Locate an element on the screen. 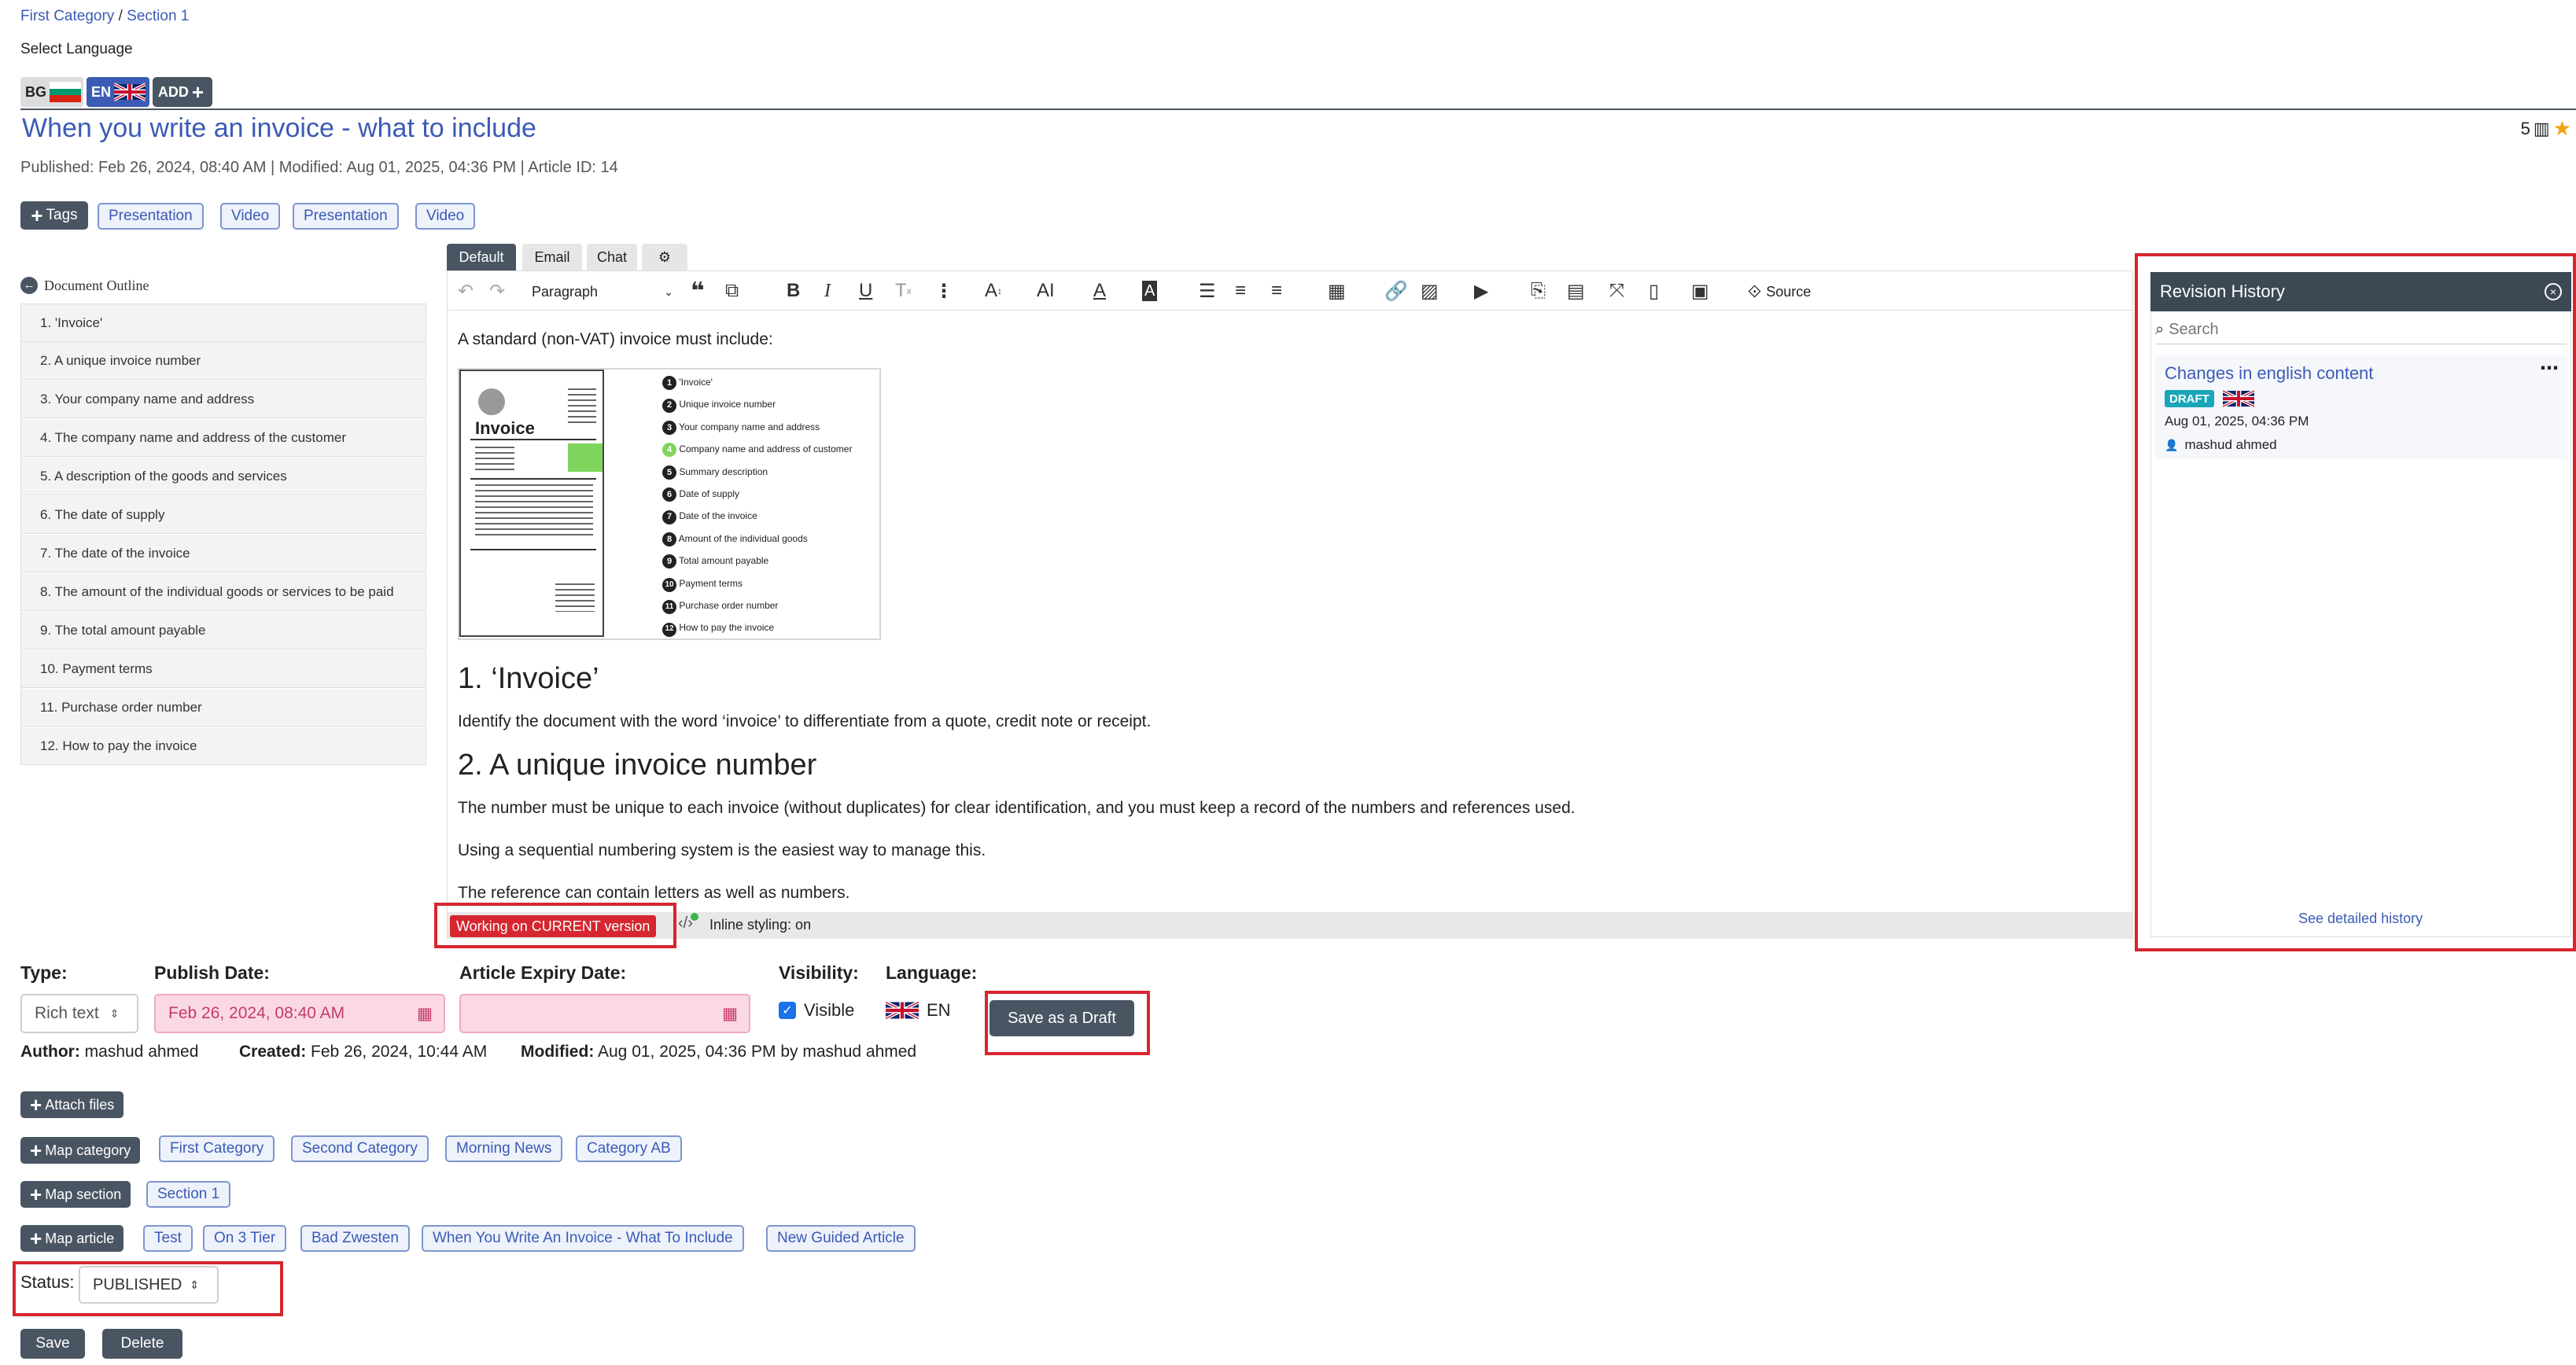 Image resolution: width=2576 pixels, height=1365 pixels. category-chip: Morning News is located at coordinates (504, 1148).